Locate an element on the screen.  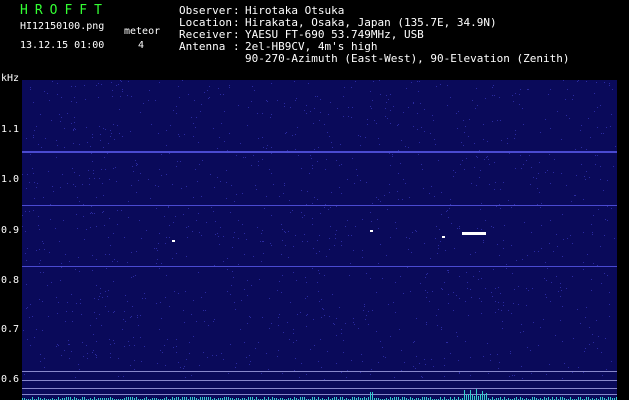
observer-label: Observer is located at coordinates (205, 10).